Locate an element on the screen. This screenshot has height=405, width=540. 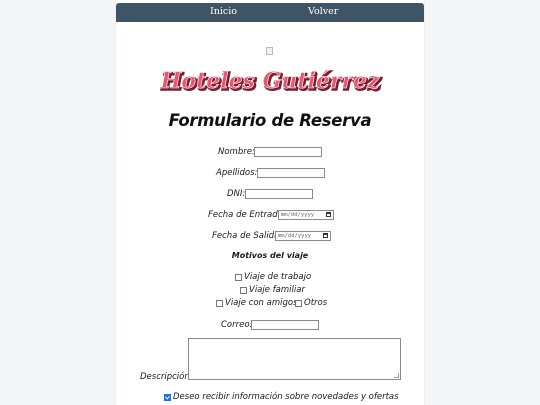
nav-back-link: Volver is located at coordinates (323, 11).